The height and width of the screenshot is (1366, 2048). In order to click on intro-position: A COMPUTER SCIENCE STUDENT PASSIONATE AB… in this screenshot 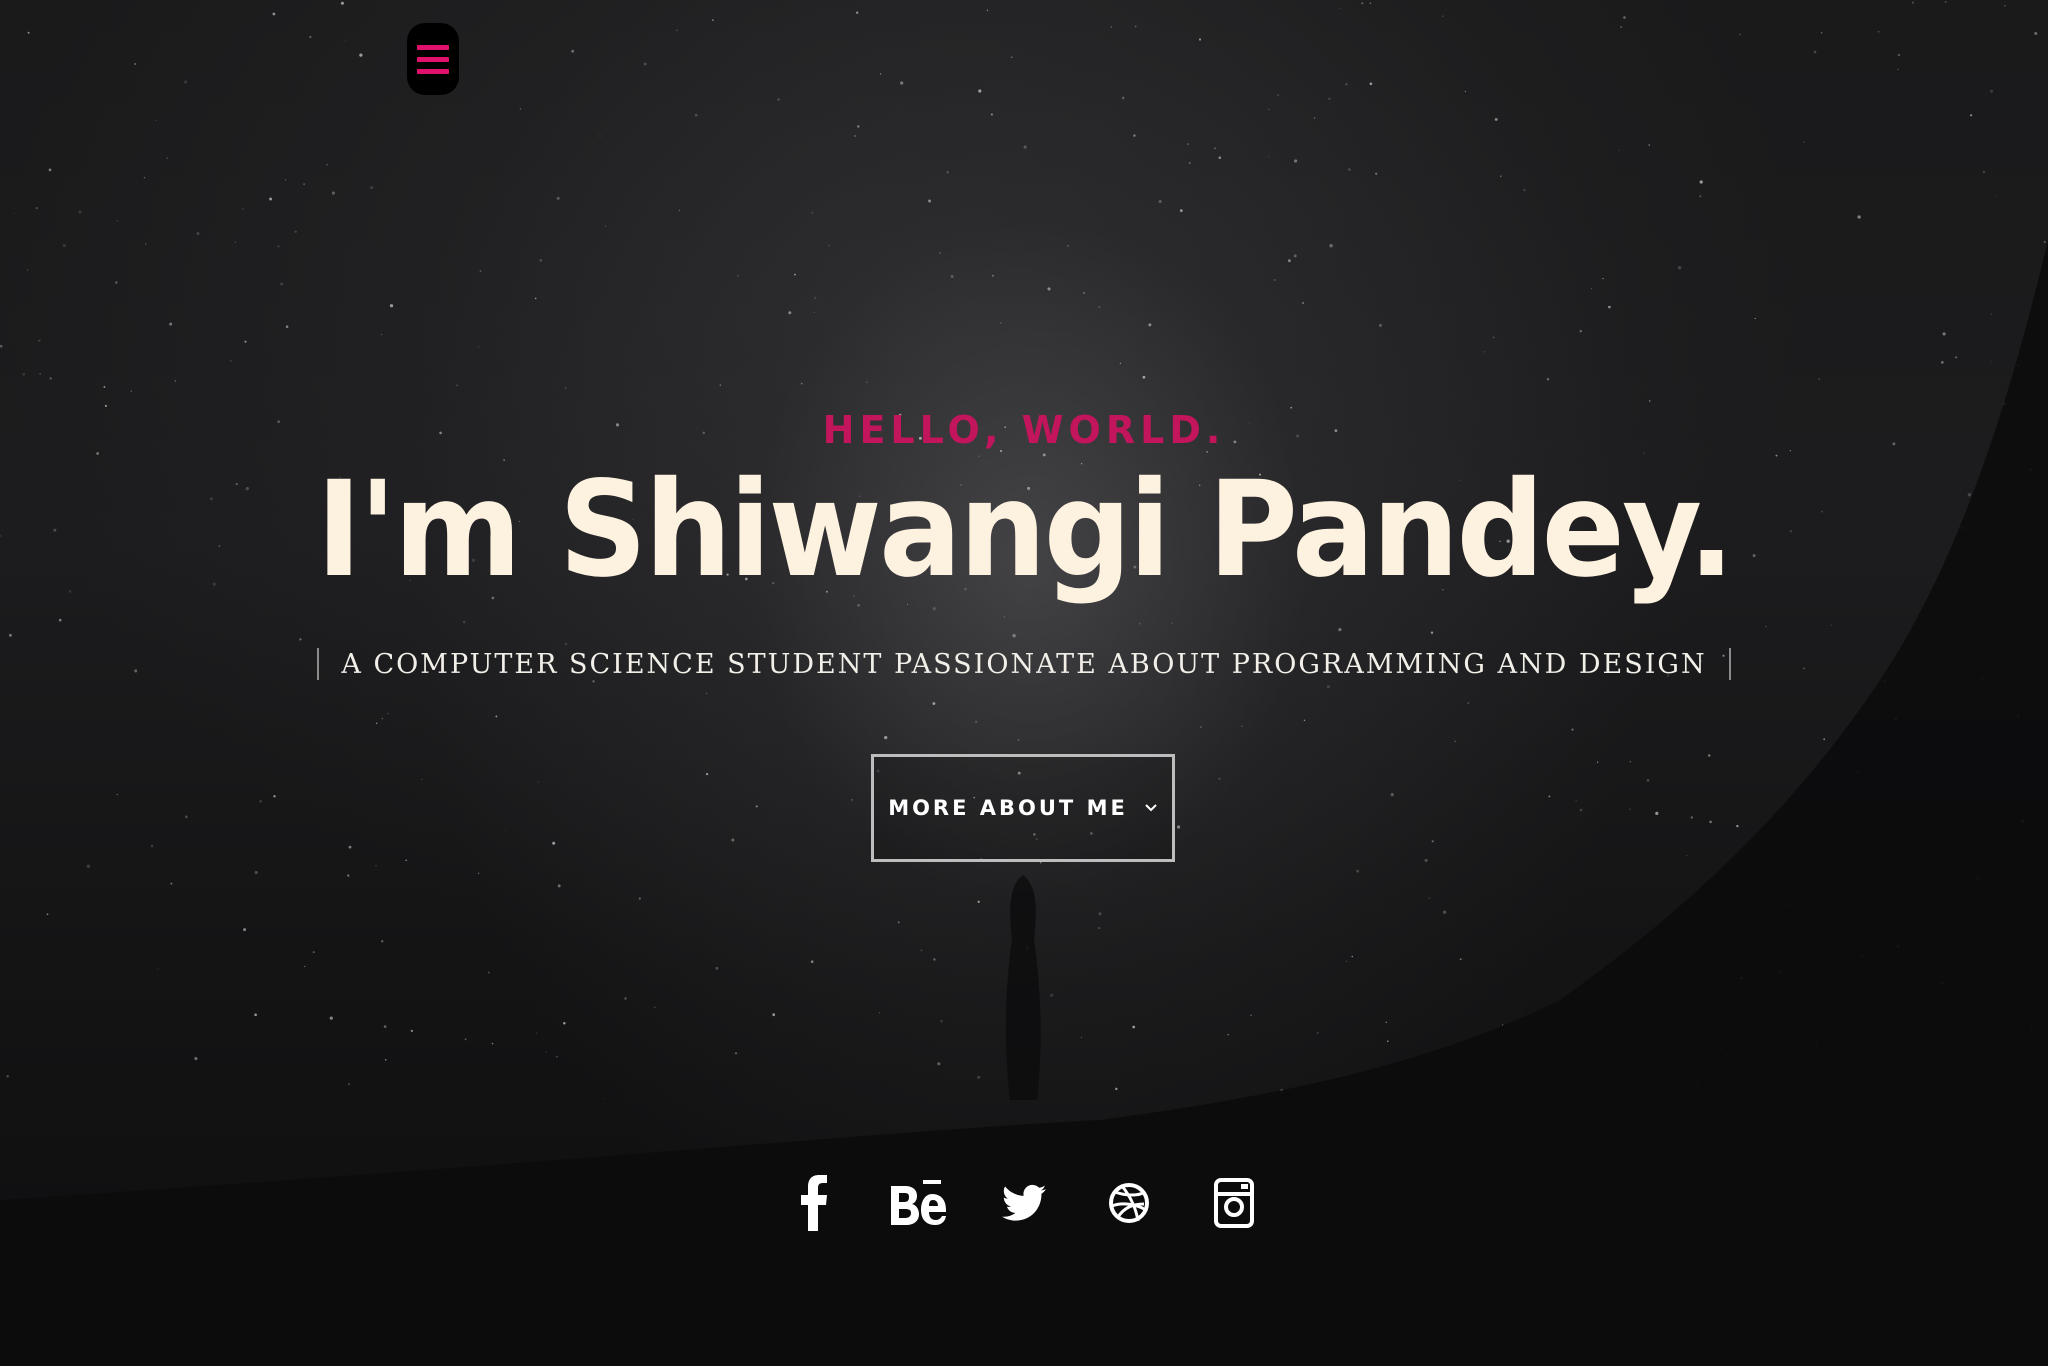, I will do `click(1024, 664)`.